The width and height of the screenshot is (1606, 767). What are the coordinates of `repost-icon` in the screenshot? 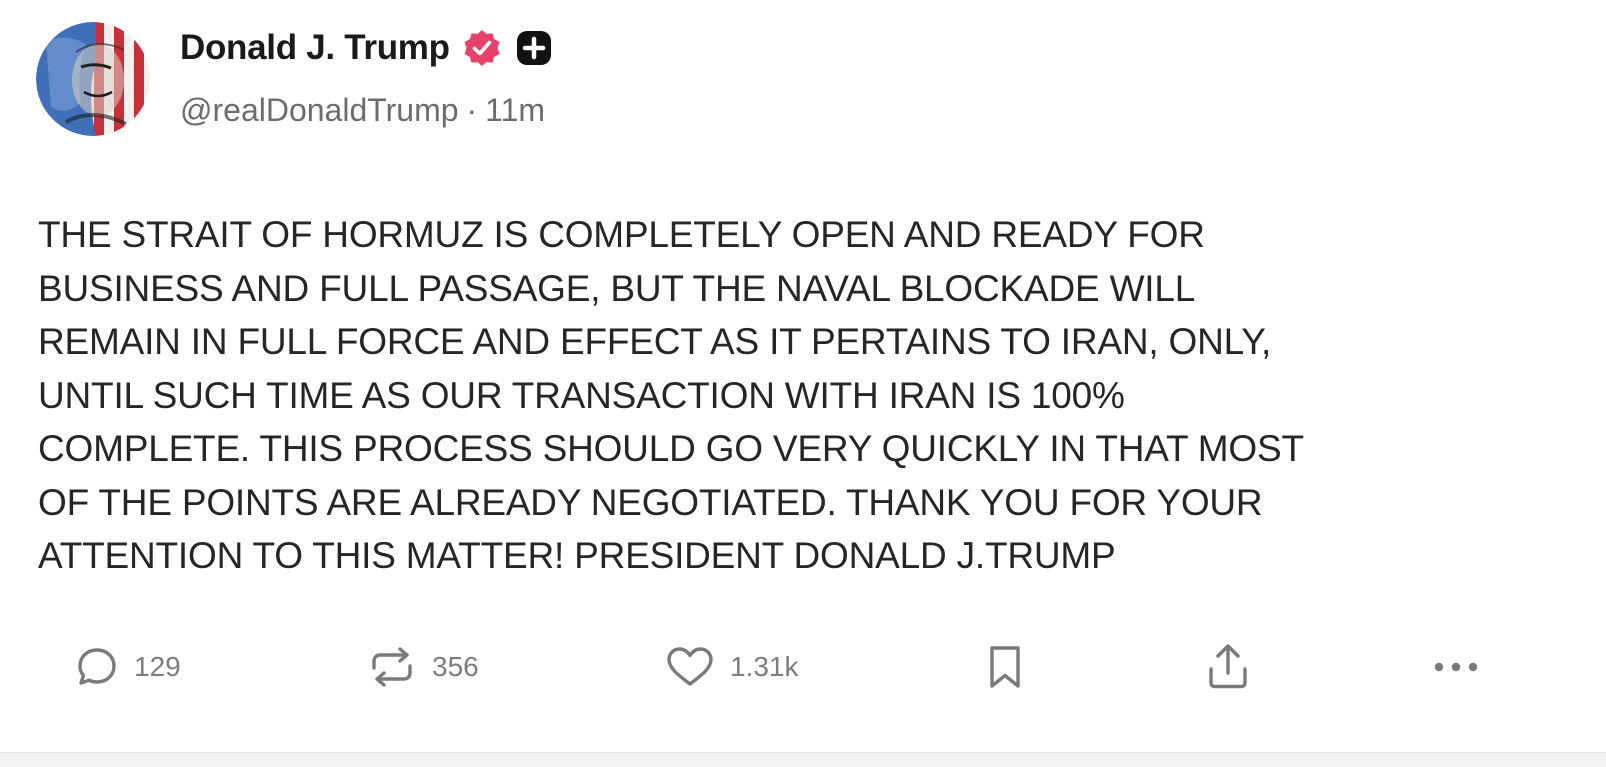 It's located at (392, 667).